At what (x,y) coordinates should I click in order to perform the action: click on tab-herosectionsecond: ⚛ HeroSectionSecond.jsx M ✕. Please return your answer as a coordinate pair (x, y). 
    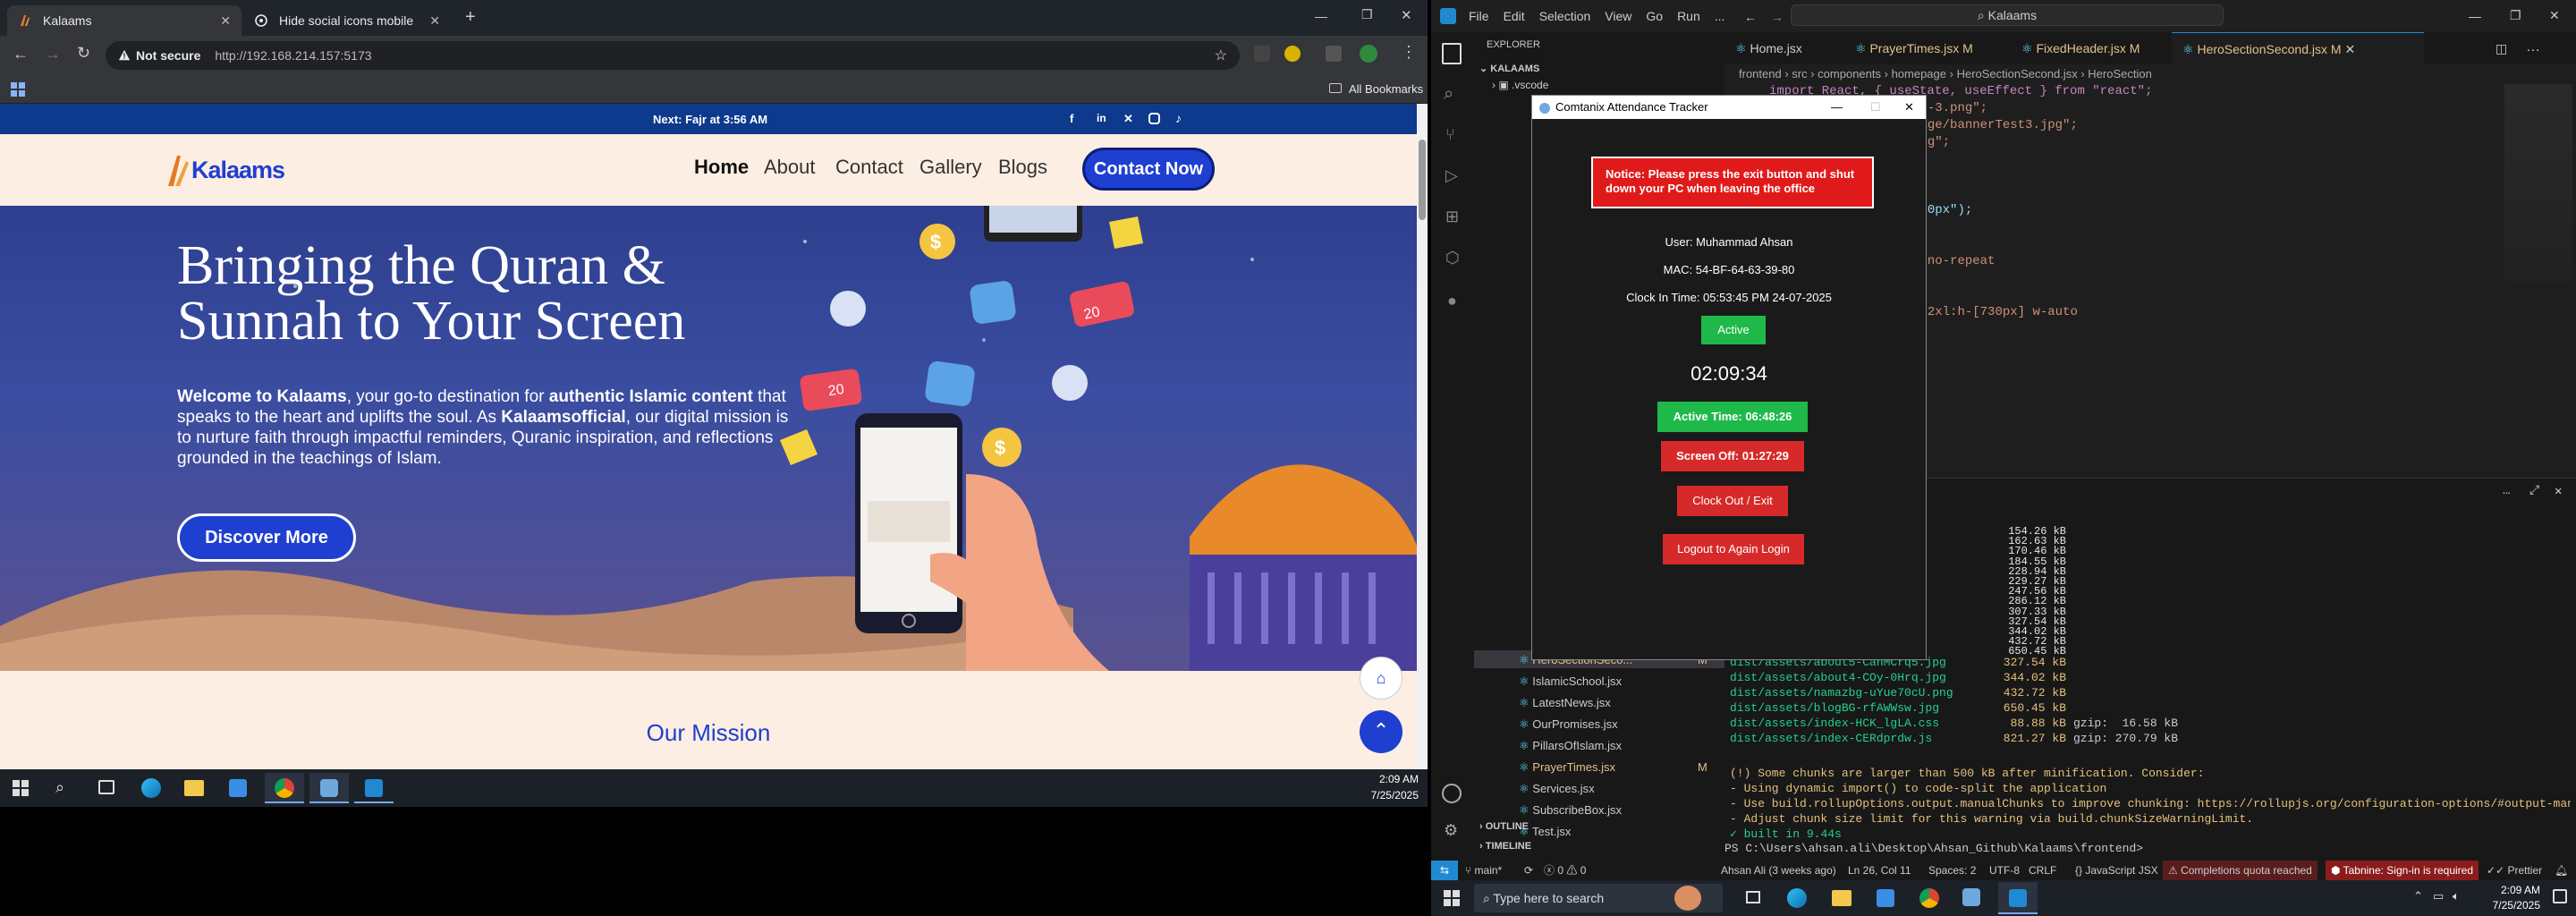
    Looking at the image, I should click on (2298, 48).